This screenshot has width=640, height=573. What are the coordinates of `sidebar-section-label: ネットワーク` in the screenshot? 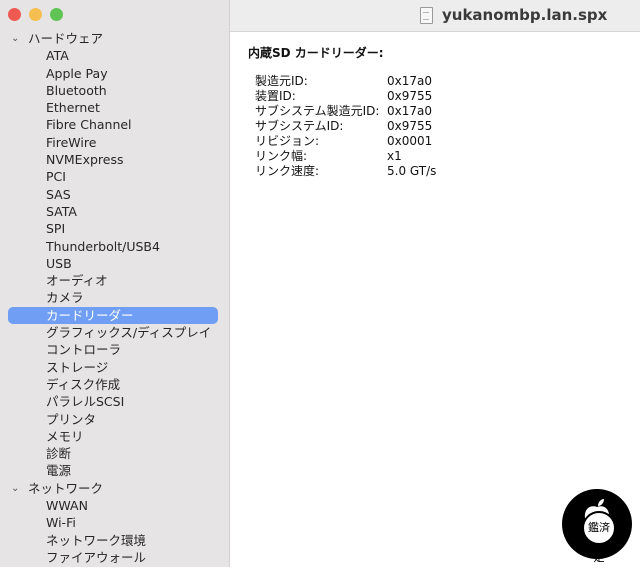 It's located at (66, 488).